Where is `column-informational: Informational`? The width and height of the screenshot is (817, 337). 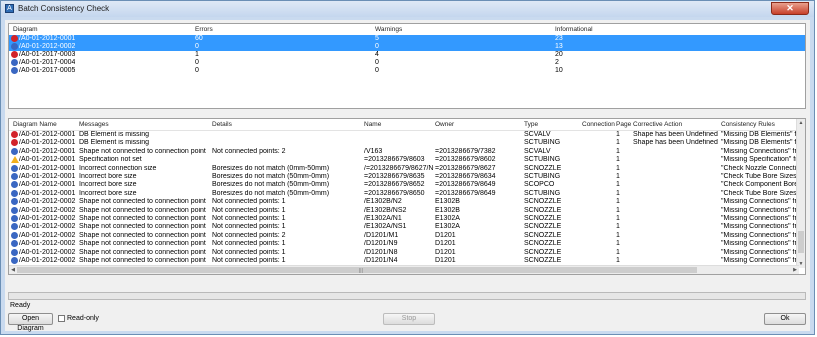
column-informational: Informational is located at coordinates (574, 29).